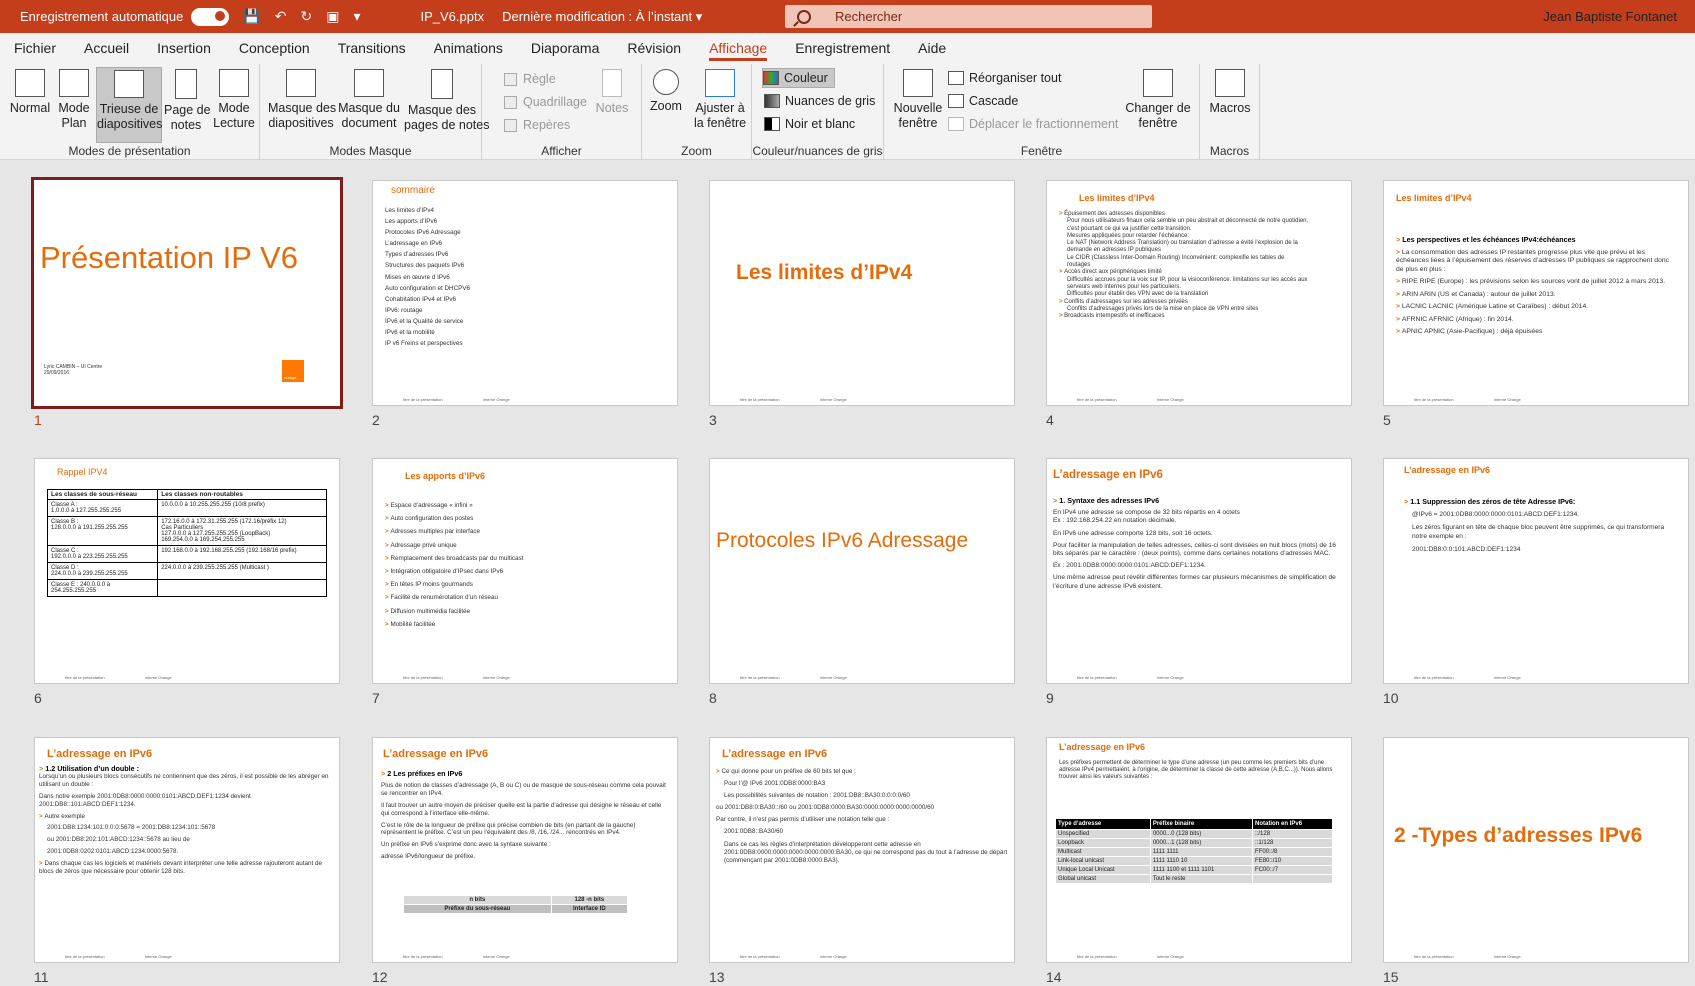 The height and width of the screenshot is (986, 1695). I want to click on gridlines-checkbox: Quadrillage, so click(545, 102).